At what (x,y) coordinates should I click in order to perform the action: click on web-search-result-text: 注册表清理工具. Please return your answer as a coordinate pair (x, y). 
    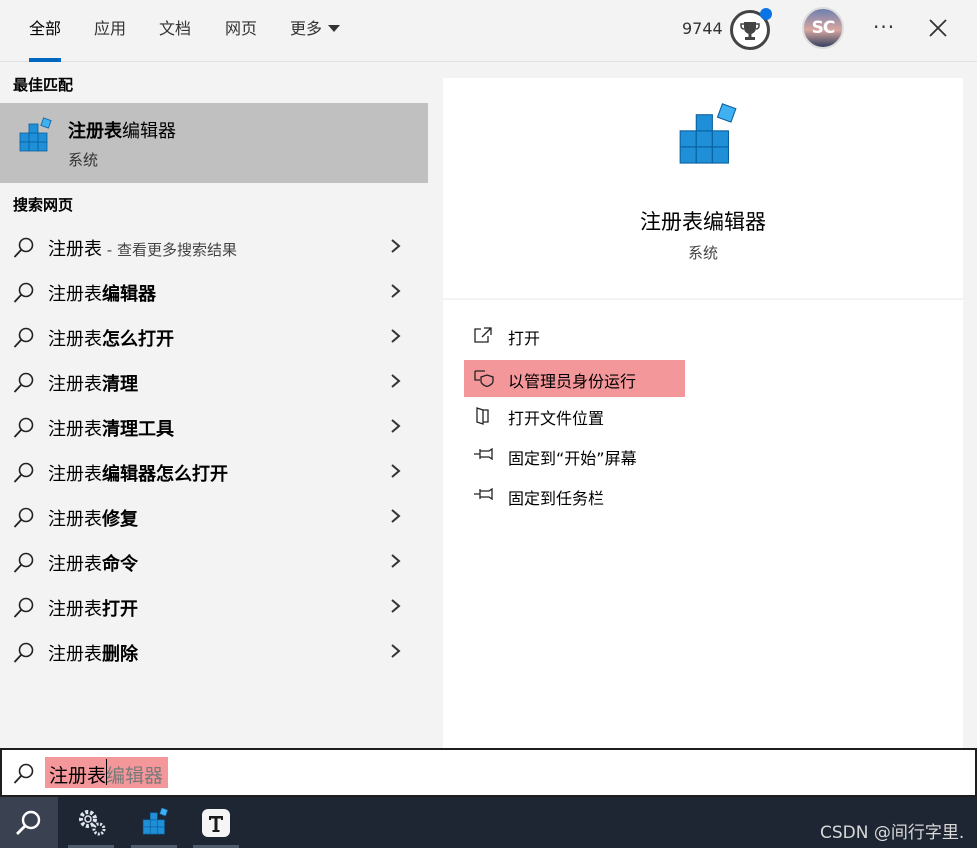
    Looking at the image, I should click on (111, 429).